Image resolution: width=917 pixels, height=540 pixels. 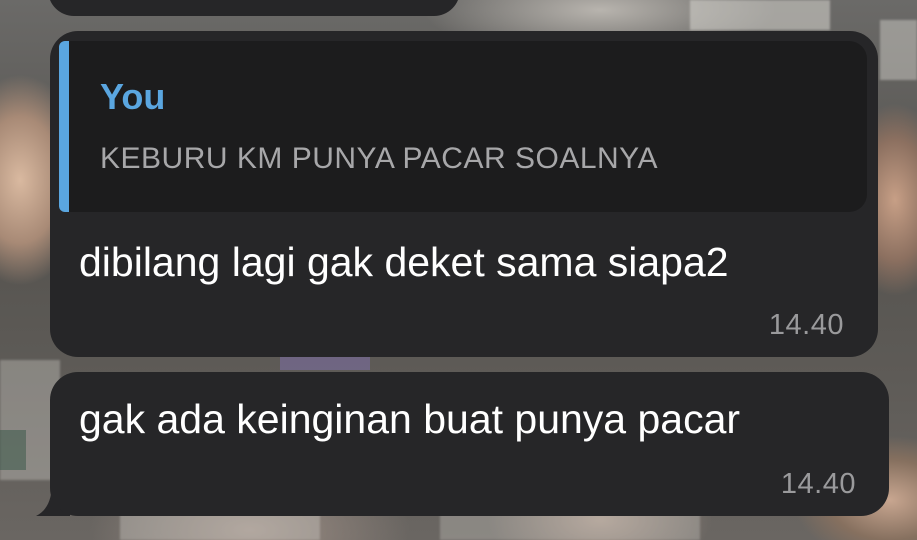 I want to click on reply-accent-bar, so click(x=64, y=126).